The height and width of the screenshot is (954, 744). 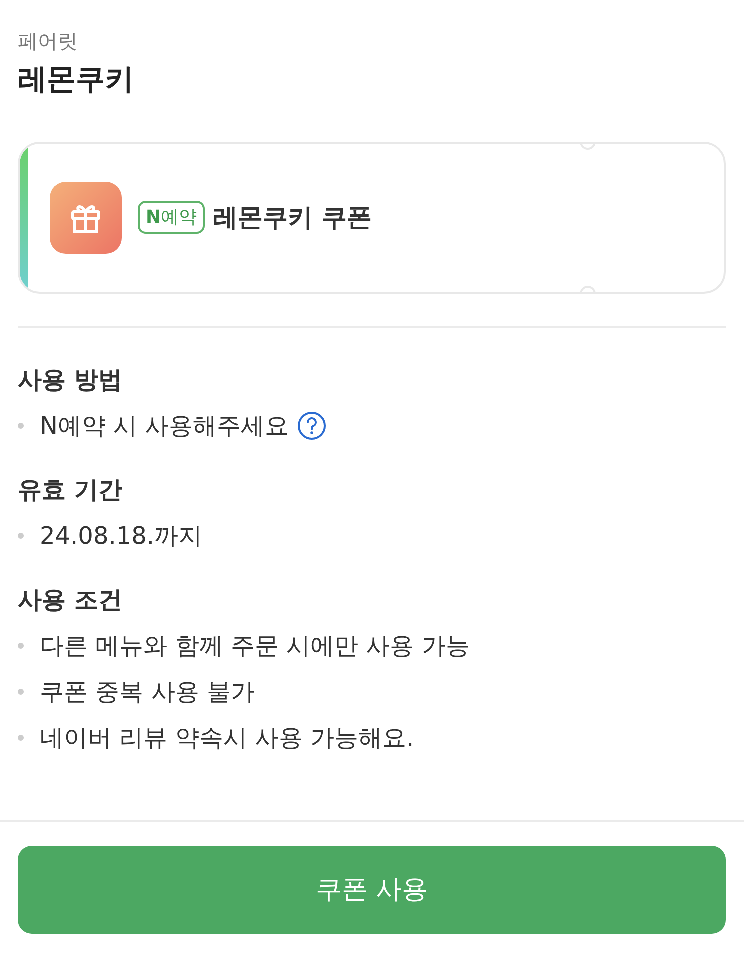 What do you see at coordinates (165, 426) in the screenshot?
I see `condition-text: N예약 시 사용해주세요` at bounding box center [165, 426].